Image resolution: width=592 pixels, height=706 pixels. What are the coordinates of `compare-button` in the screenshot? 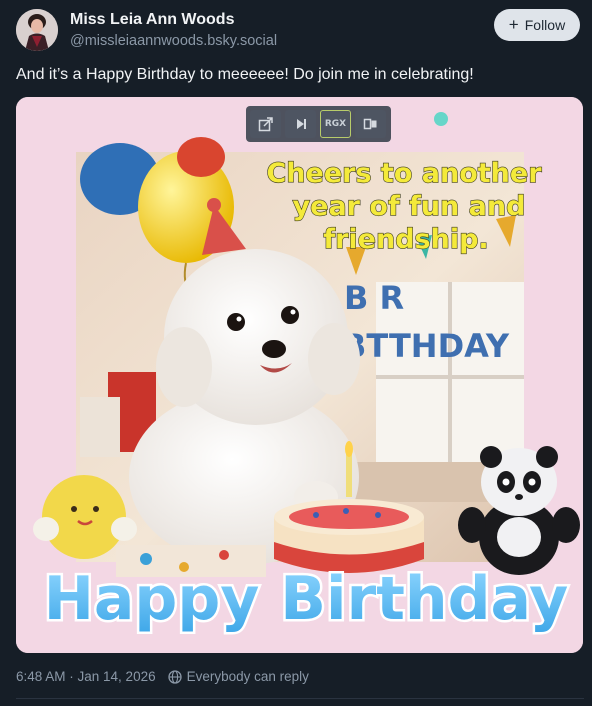 It's located at (370, 124).